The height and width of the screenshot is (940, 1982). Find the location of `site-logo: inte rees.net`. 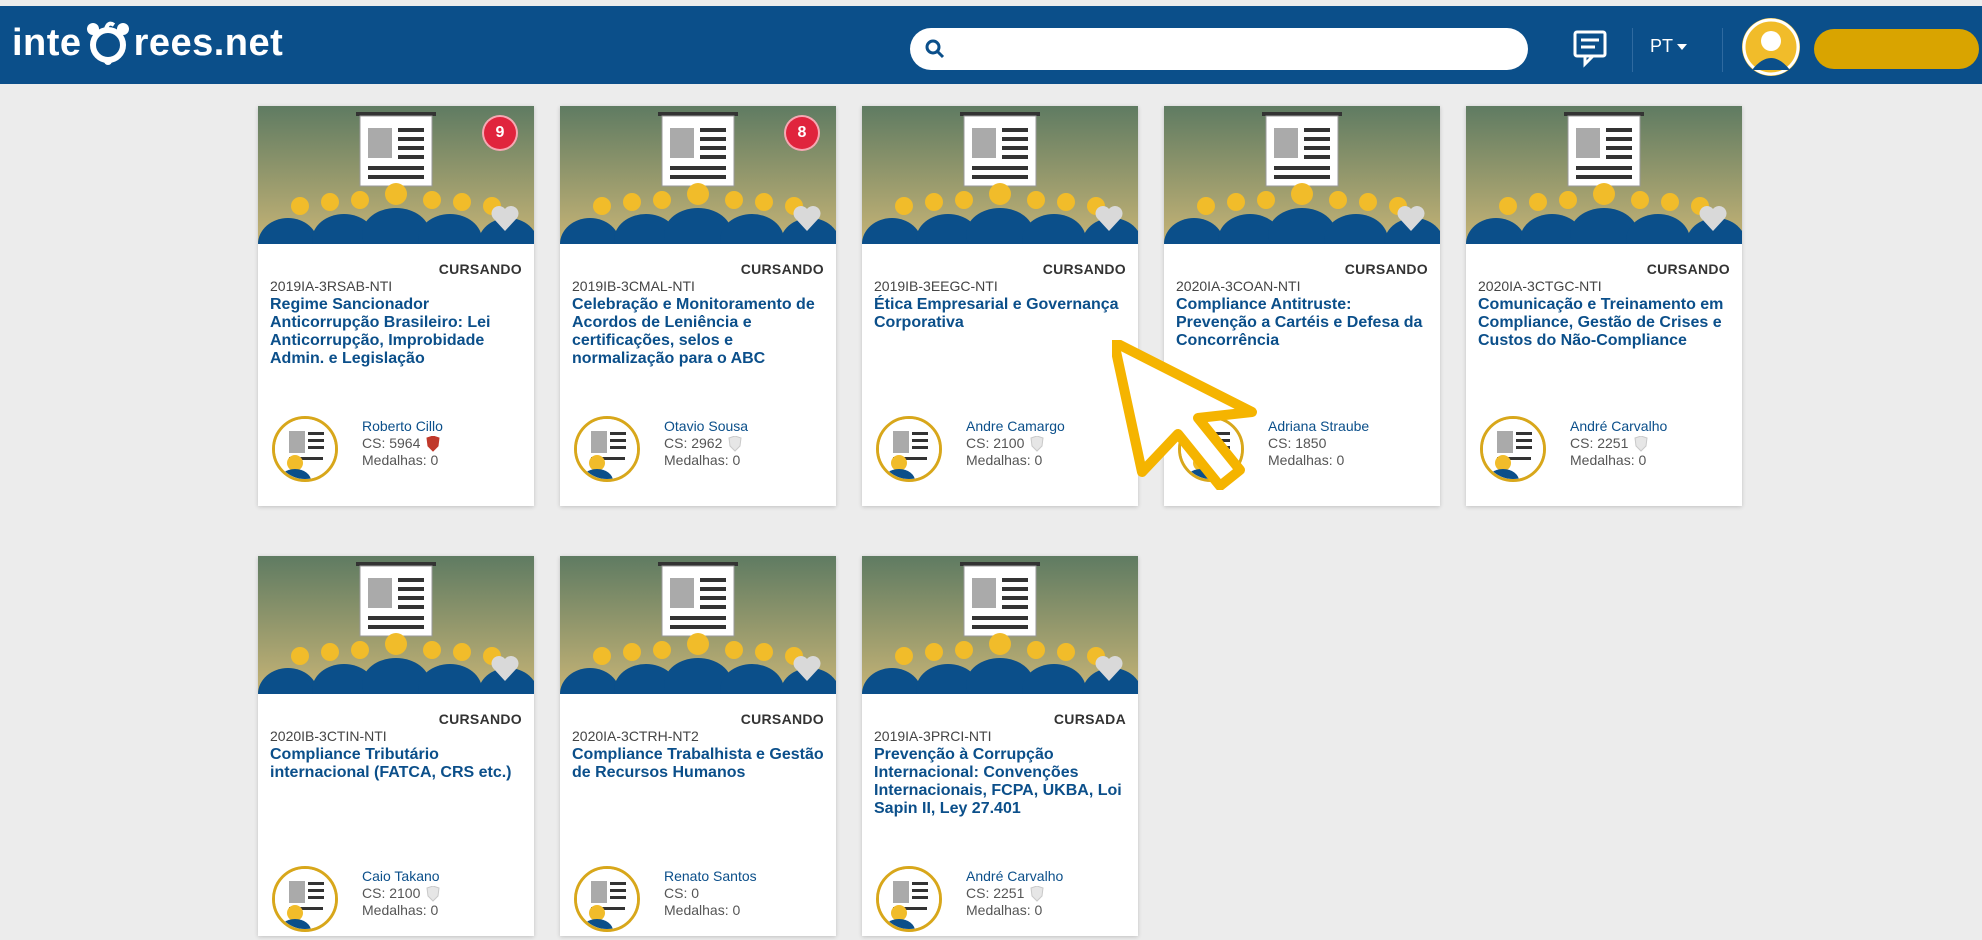

site-logo: inte rees.net is located at coordinates (147, 43).